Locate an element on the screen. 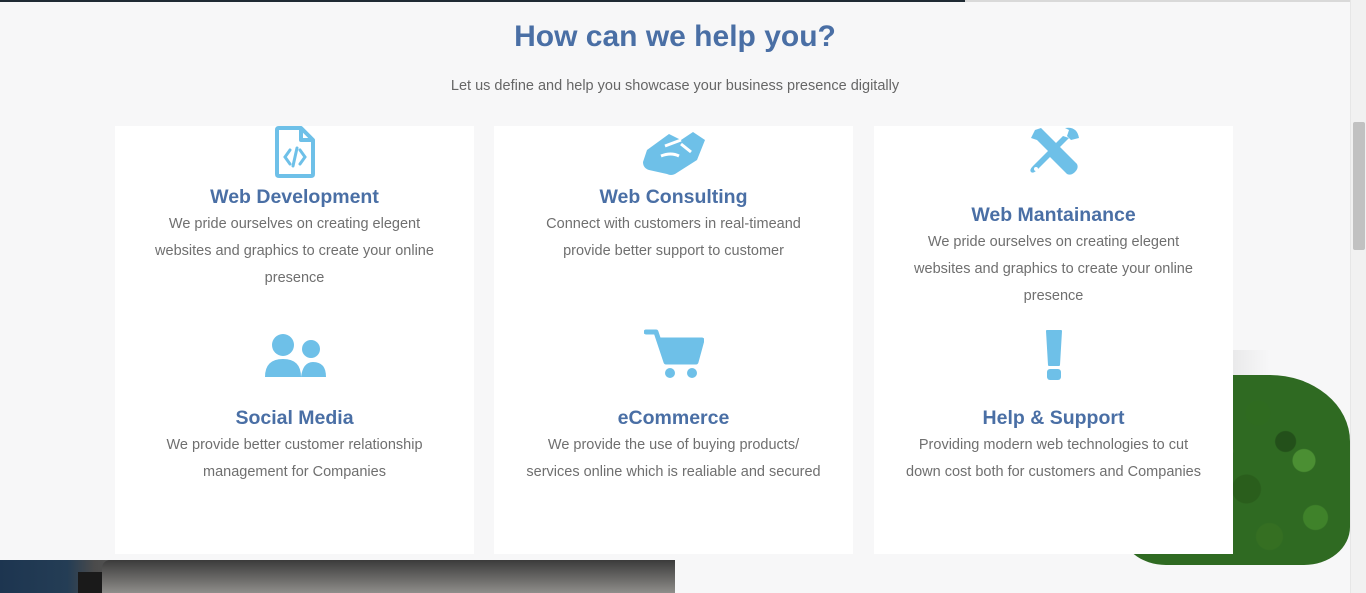  laptop-body is located at coordinates (388, 576).